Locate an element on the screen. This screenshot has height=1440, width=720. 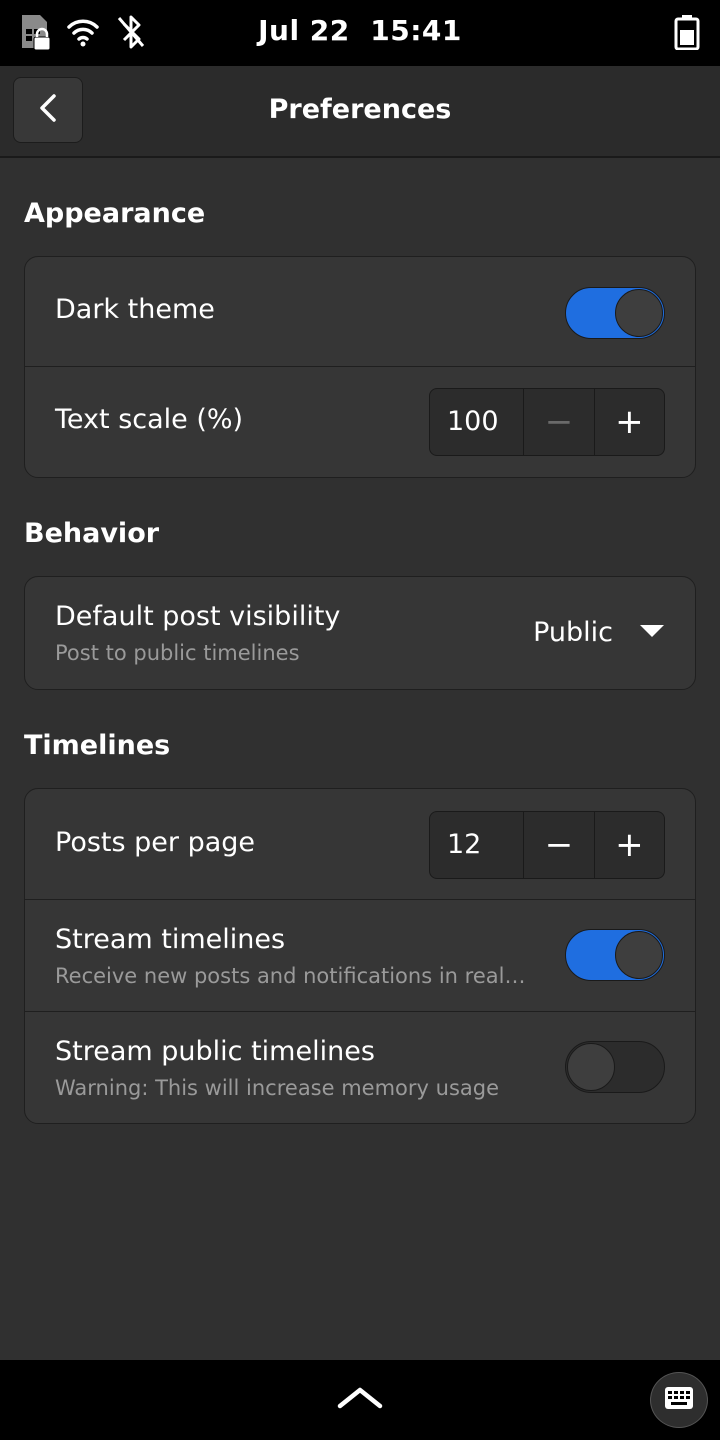
header-bar: Preferences is located at coordinates (360, 112).